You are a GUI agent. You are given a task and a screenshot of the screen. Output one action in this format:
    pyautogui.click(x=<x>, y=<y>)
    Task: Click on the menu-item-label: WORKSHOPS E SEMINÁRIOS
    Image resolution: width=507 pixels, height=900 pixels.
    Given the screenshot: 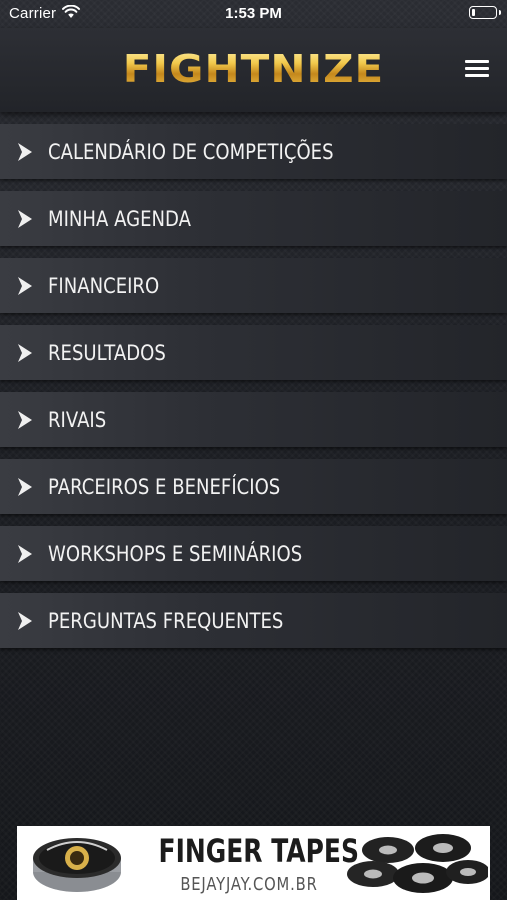 What is the action you would take?
    pyautogui.click(x=175, y=554)
    